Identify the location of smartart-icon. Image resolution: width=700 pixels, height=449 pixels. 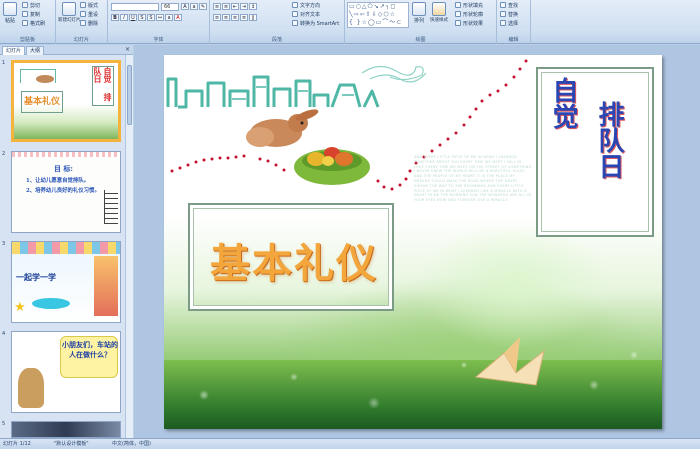
(295, 23).